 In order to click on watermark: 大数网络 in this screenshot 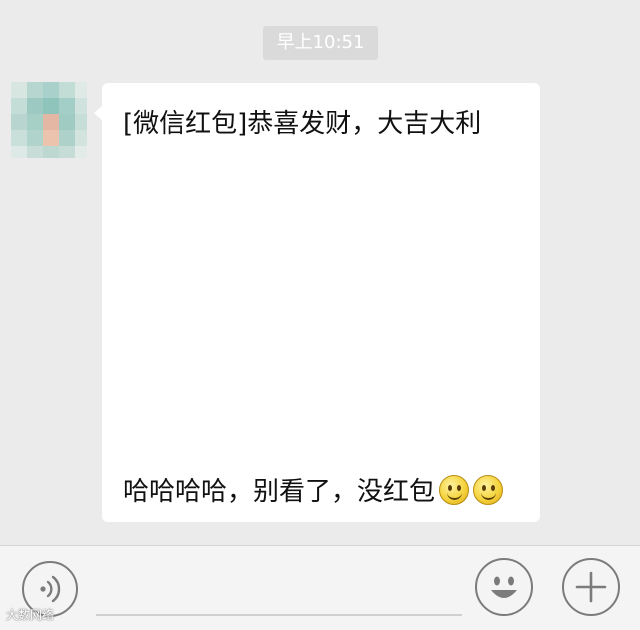, I will do `click(30, 615)`.